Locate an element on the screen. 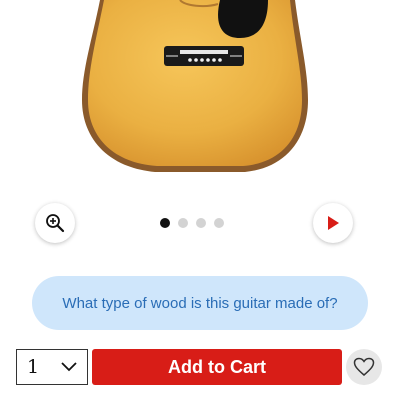 Image resolution: width=400 pixels, height=400 pixels. zoom-in-icon is located at coordinates (55, 223).